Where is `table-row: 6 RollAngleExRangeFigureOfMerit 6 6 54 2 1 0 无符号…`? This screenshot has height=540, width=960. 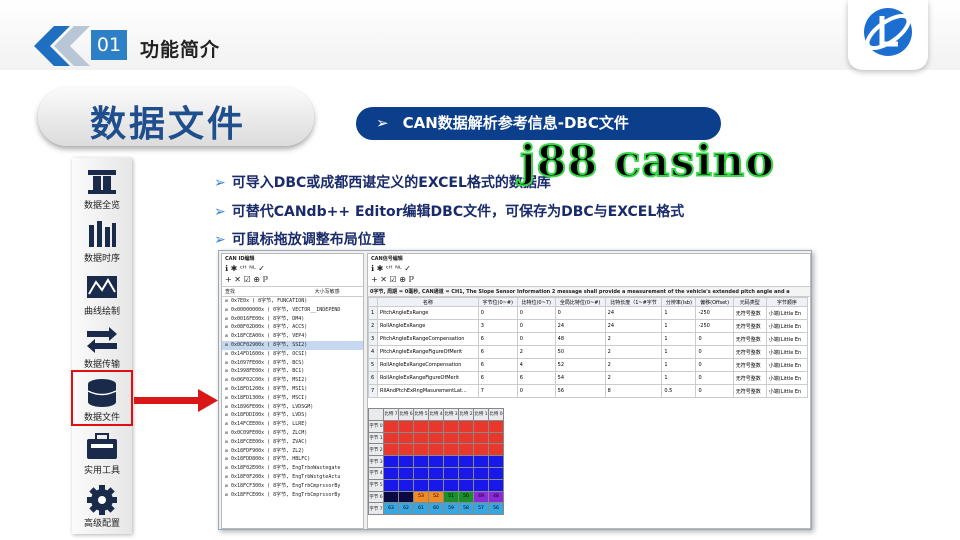
table-row: 6 RollAngleExRangeFigureOfMerit 6 6 54 2 1 0 无符号… is located at coordinates (588, 378).